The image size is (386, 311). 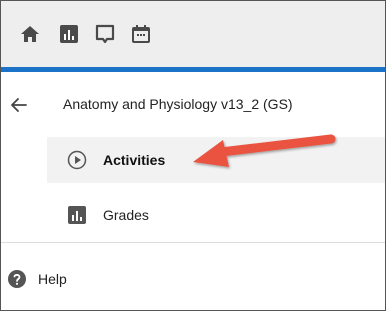 I want to click on course-header: Anatomy and Physiology v13_2 (GS), so click(x=193, y=105).